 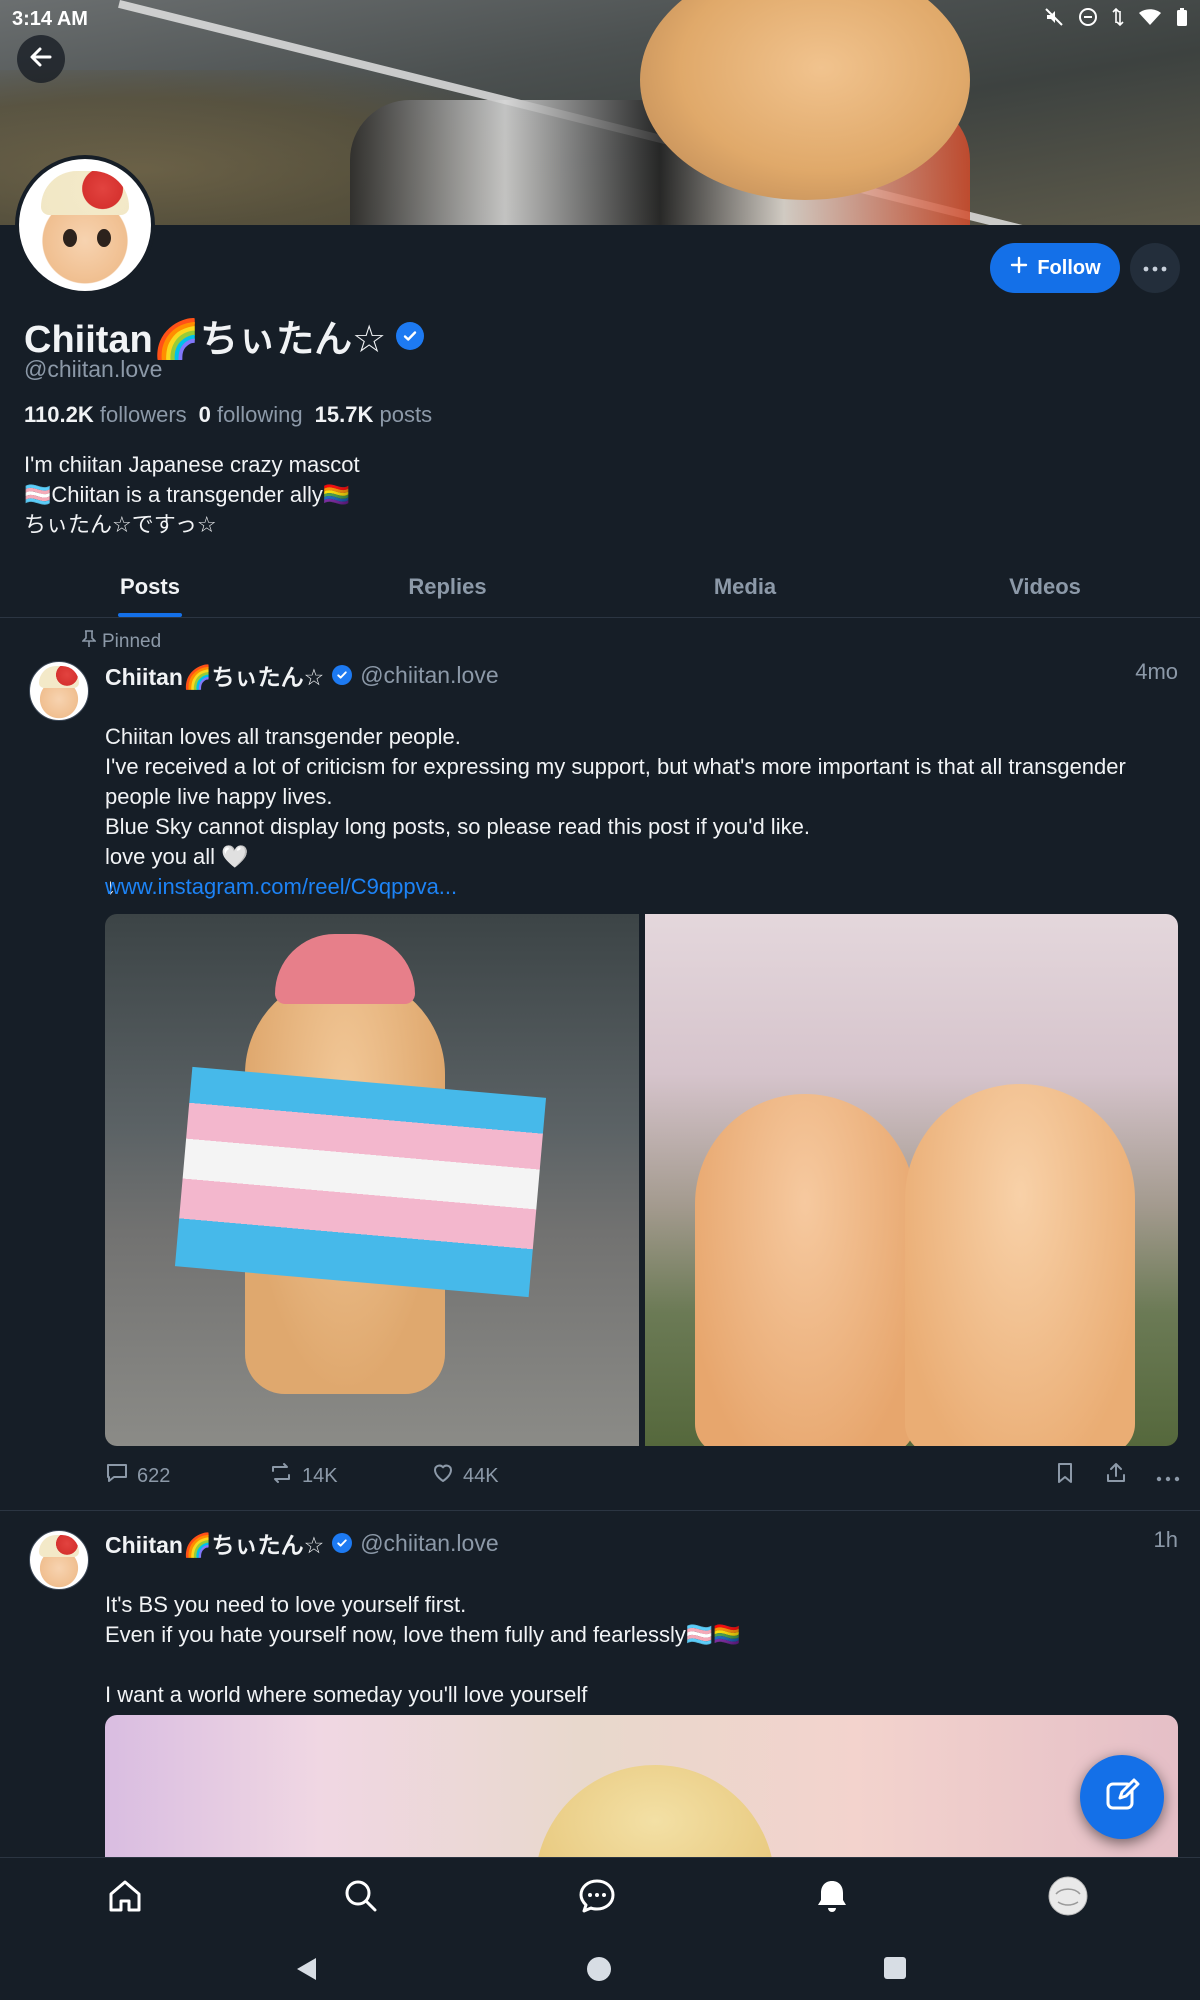 I want to click on battery-icon, so click(x=1182, y=19).